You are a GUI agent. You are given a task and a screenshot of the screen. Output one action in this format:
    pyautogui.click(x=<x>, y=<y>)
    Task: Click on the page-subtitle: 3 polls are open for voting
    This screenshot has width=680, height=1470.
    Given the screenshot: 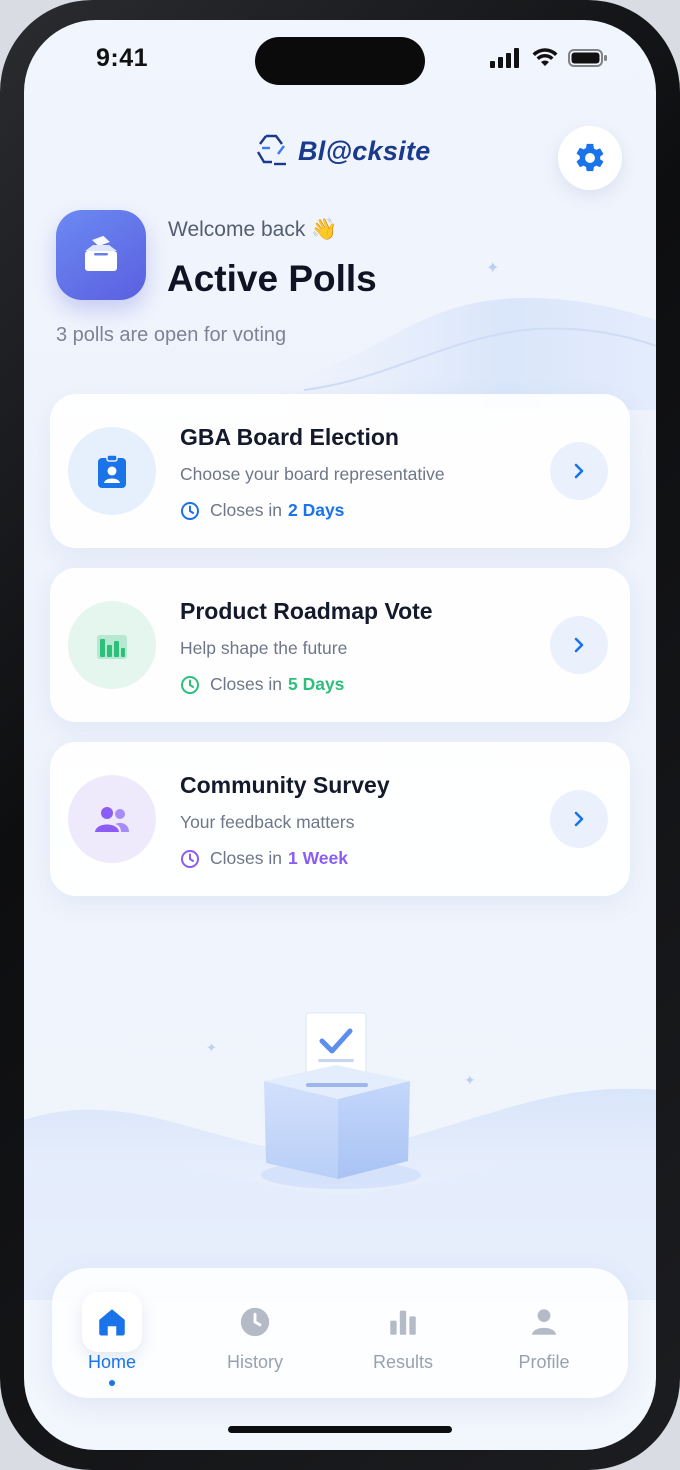 What is the action you would take?
    pyautogui.click(x=171, y=335)
    